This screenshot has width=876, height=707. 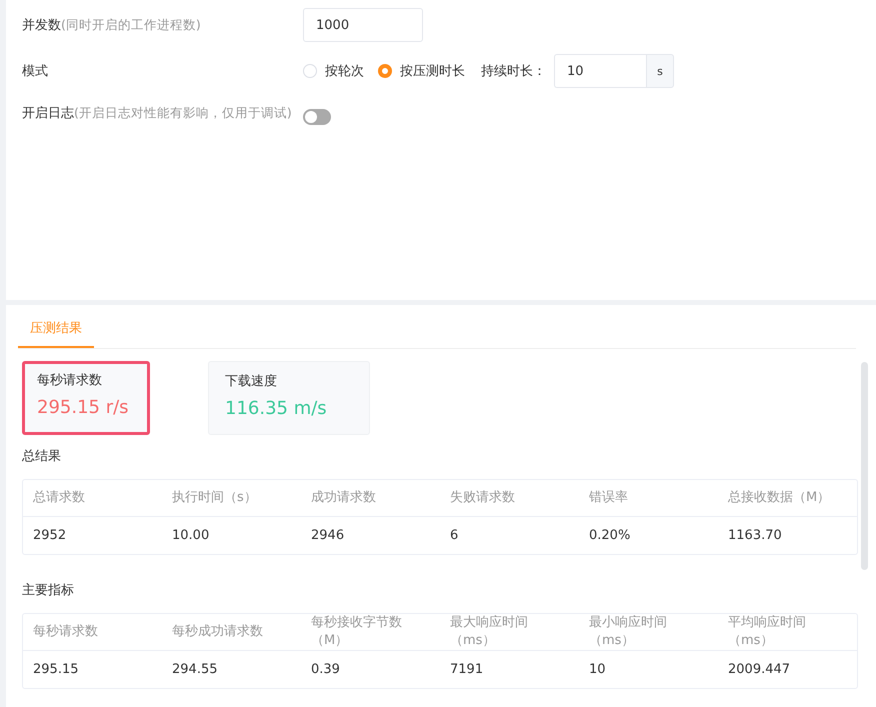 What do you see at coordinates (759, 669) in the screenshot?
I see `table-cell-text: 2009.447` at bounding box center [759, 669].